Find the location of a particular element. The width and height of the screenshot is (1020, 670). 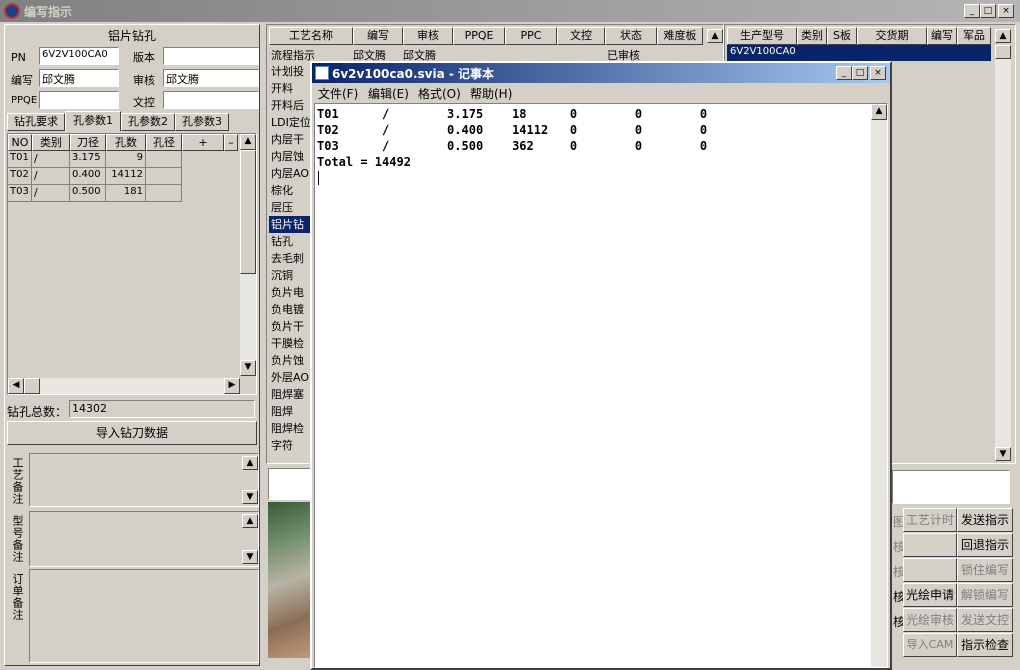

tab-hole-params-1: 孔参数1 is located at coordinates (93, 121).